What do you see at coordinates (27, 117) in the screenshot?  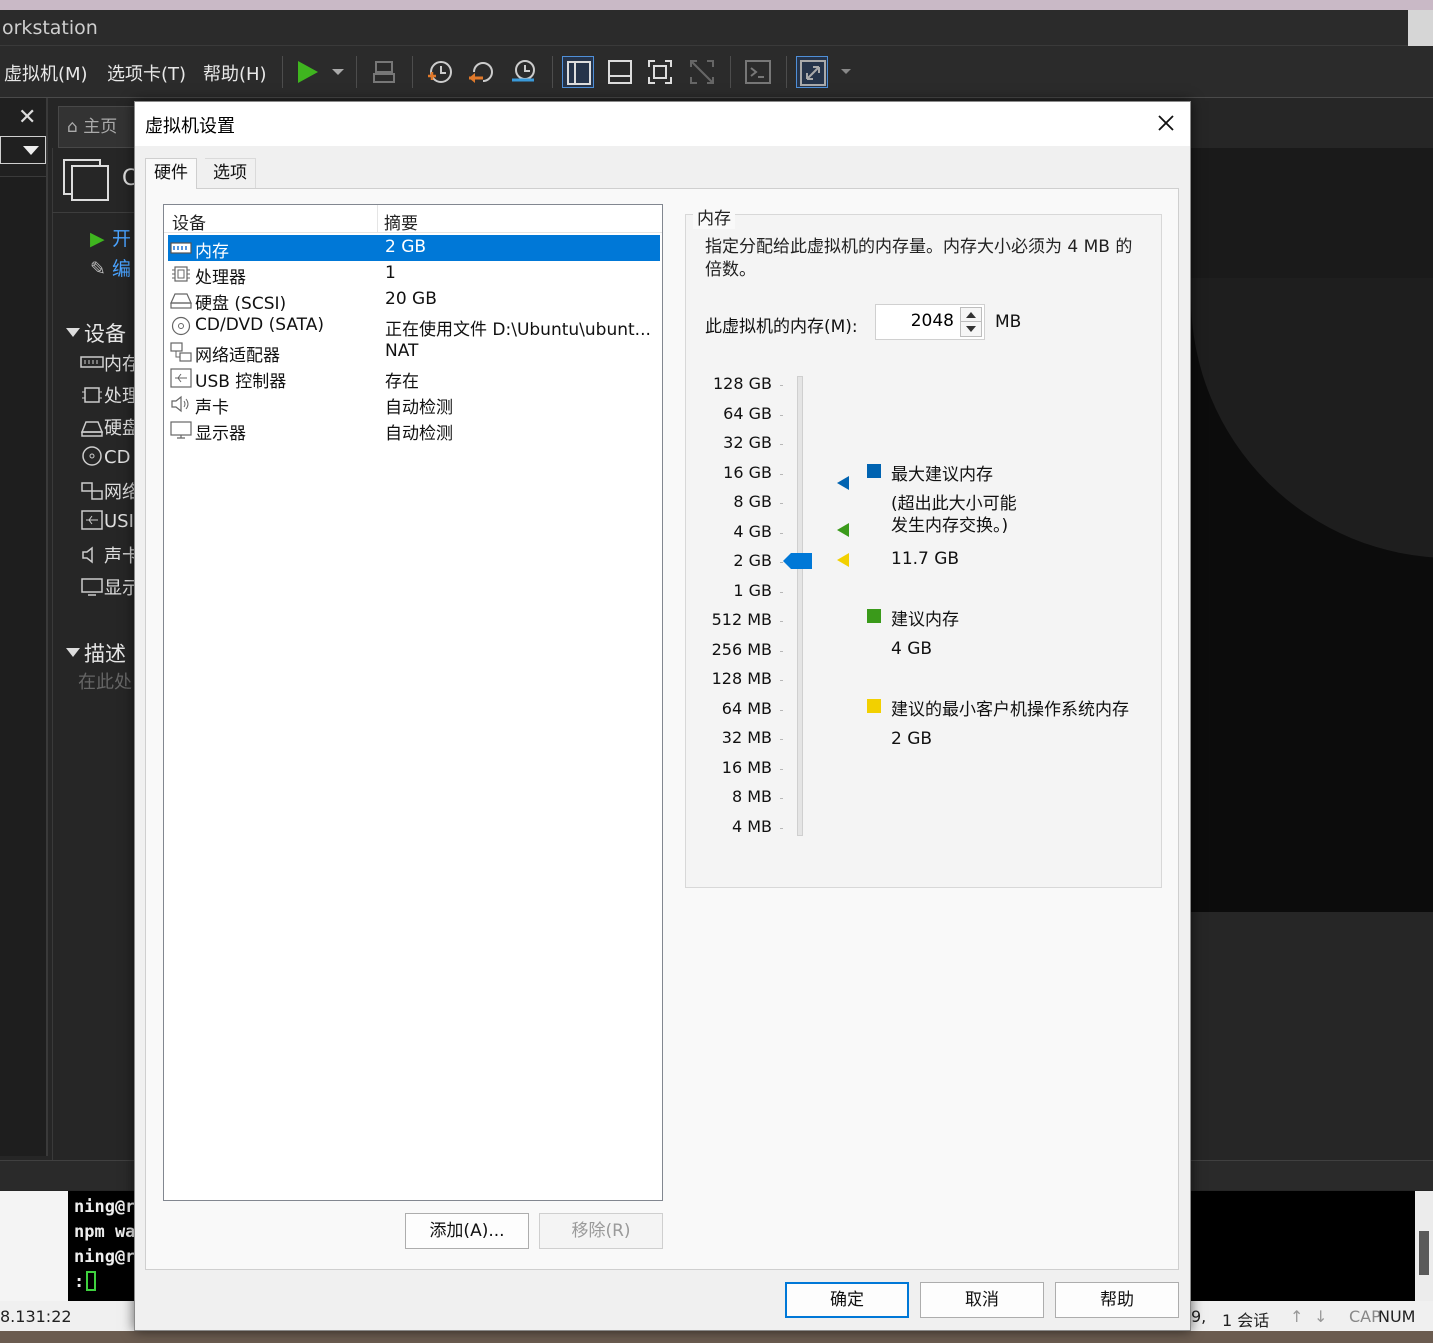 I see `close-icon: ✕` at bounding box center [27, 117].